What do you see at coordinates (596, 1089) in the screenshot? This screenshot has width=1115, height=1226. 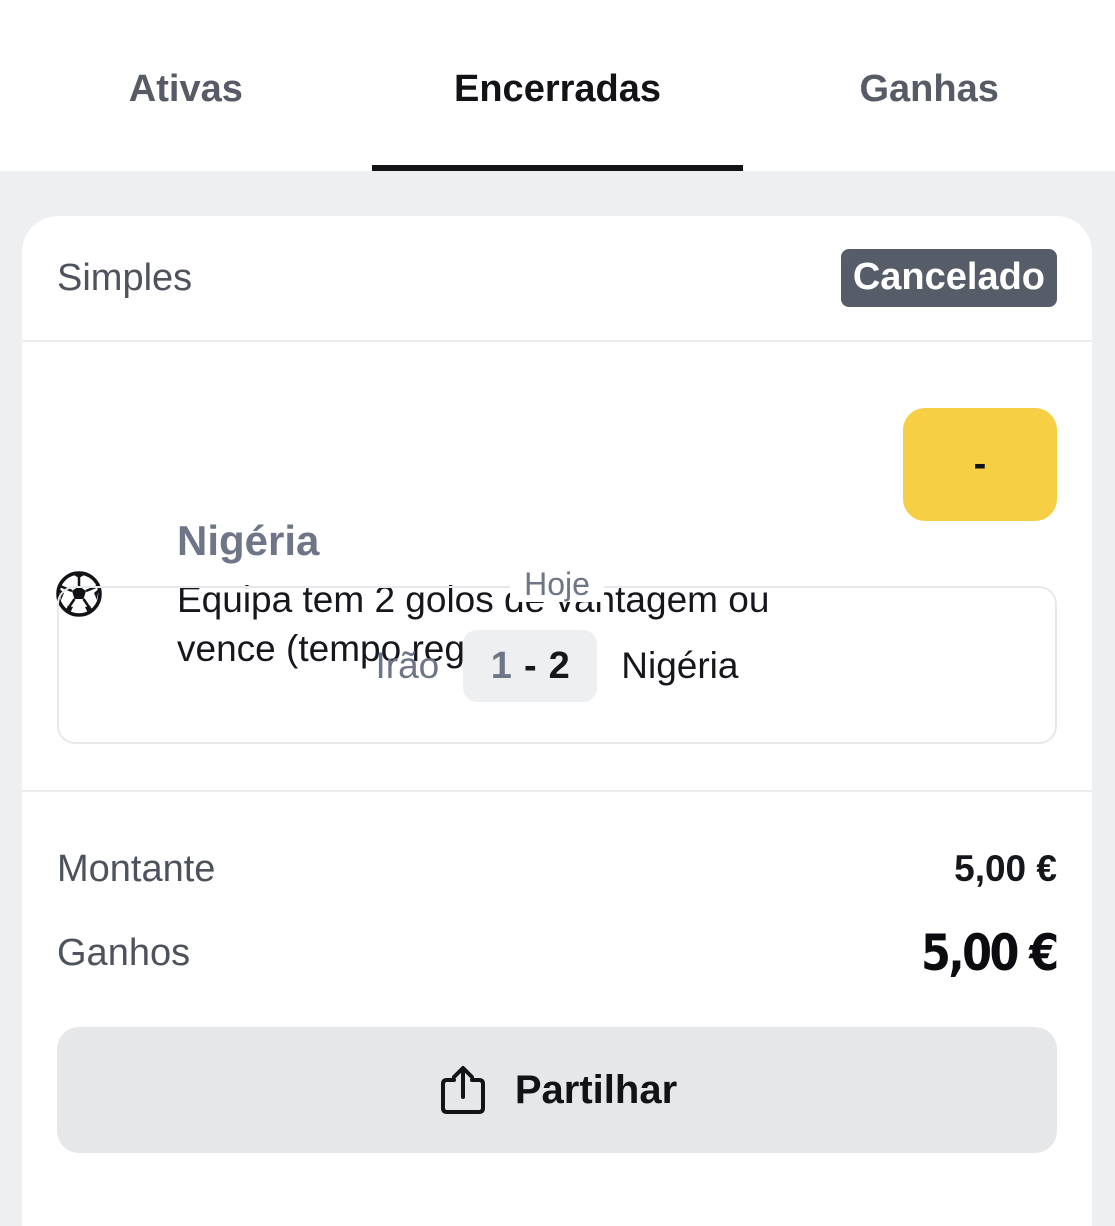 I see `share-label: Partilhar` at bounding box center [596, 1089].